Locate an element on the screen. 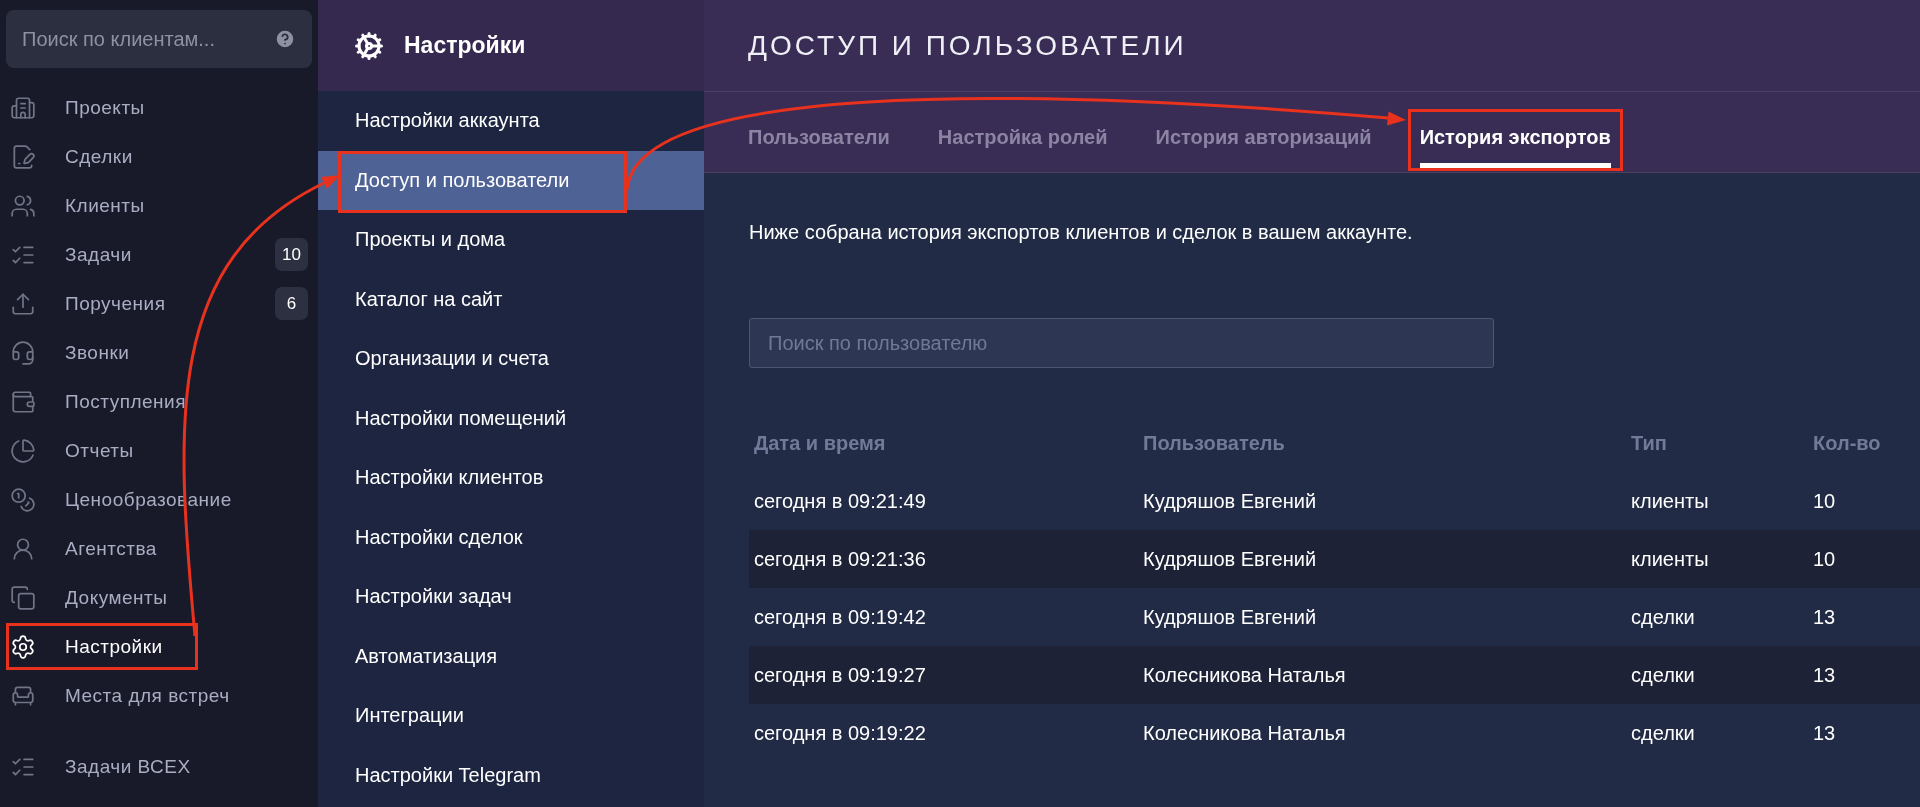 This screenshot has height=807, width=1920. column-header: Дата и время is located at coordinates (820, 443).